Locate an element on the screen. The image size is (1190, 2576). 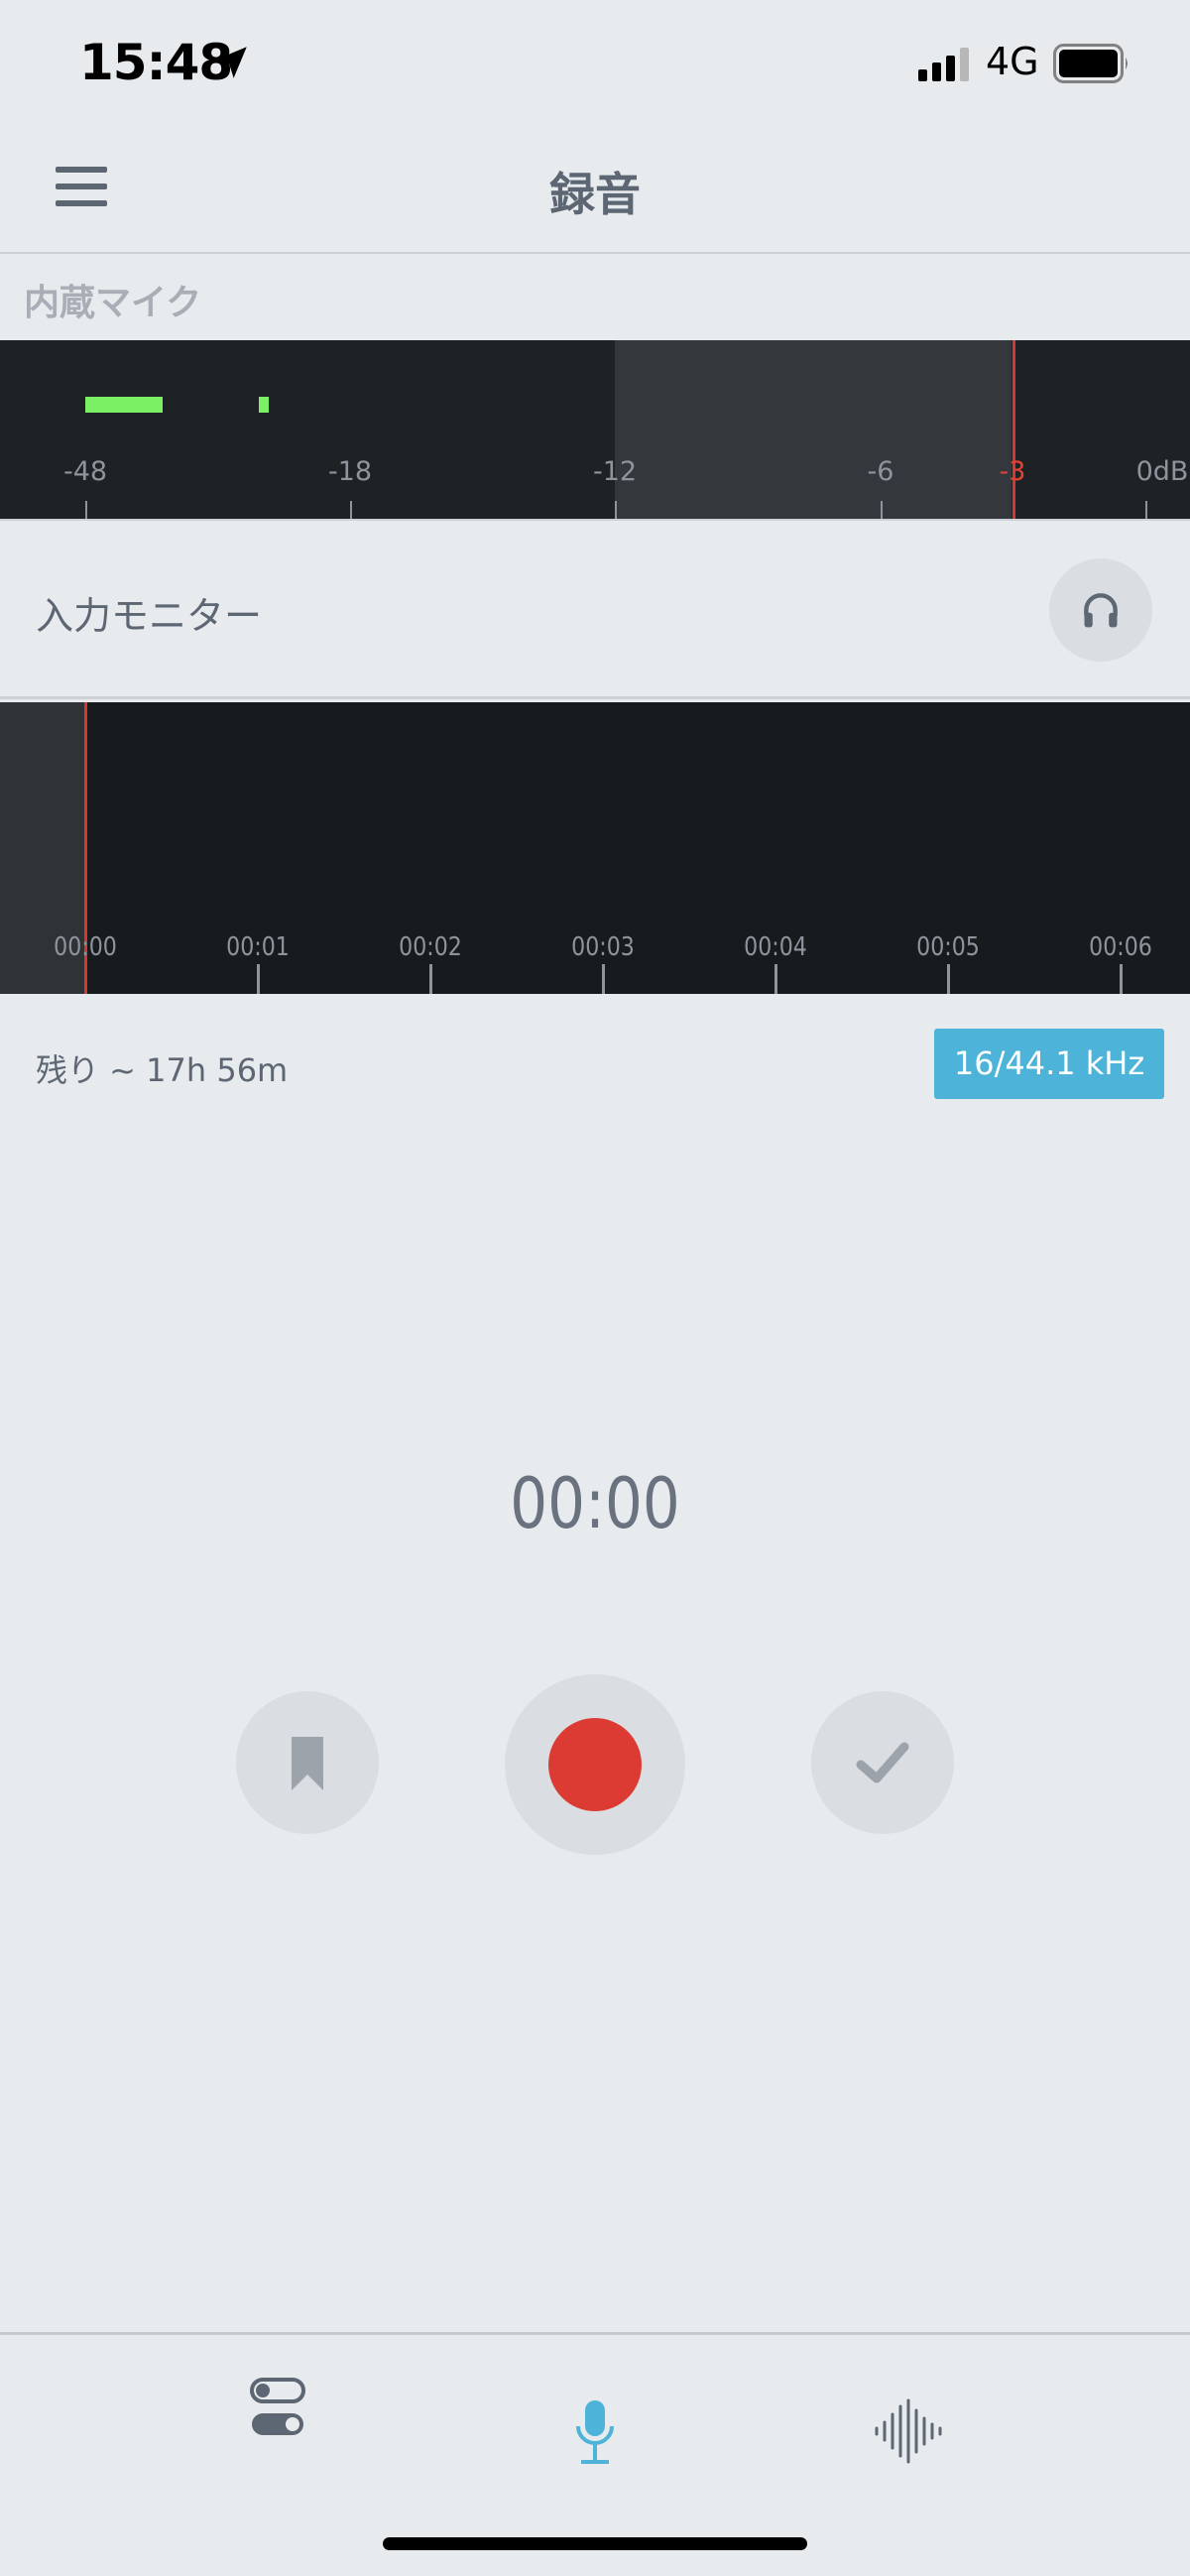
headphones-icon is located at coordinates (1101, 610).